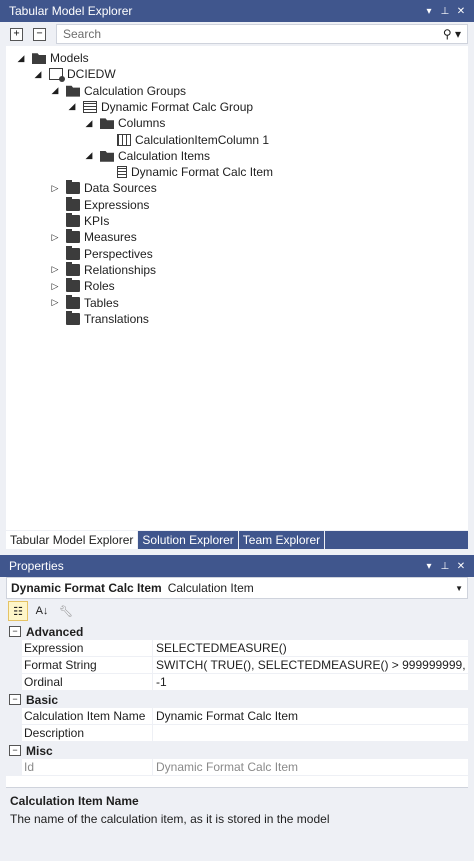  I want to click on category-basic: − Basic, so click(237, 699).